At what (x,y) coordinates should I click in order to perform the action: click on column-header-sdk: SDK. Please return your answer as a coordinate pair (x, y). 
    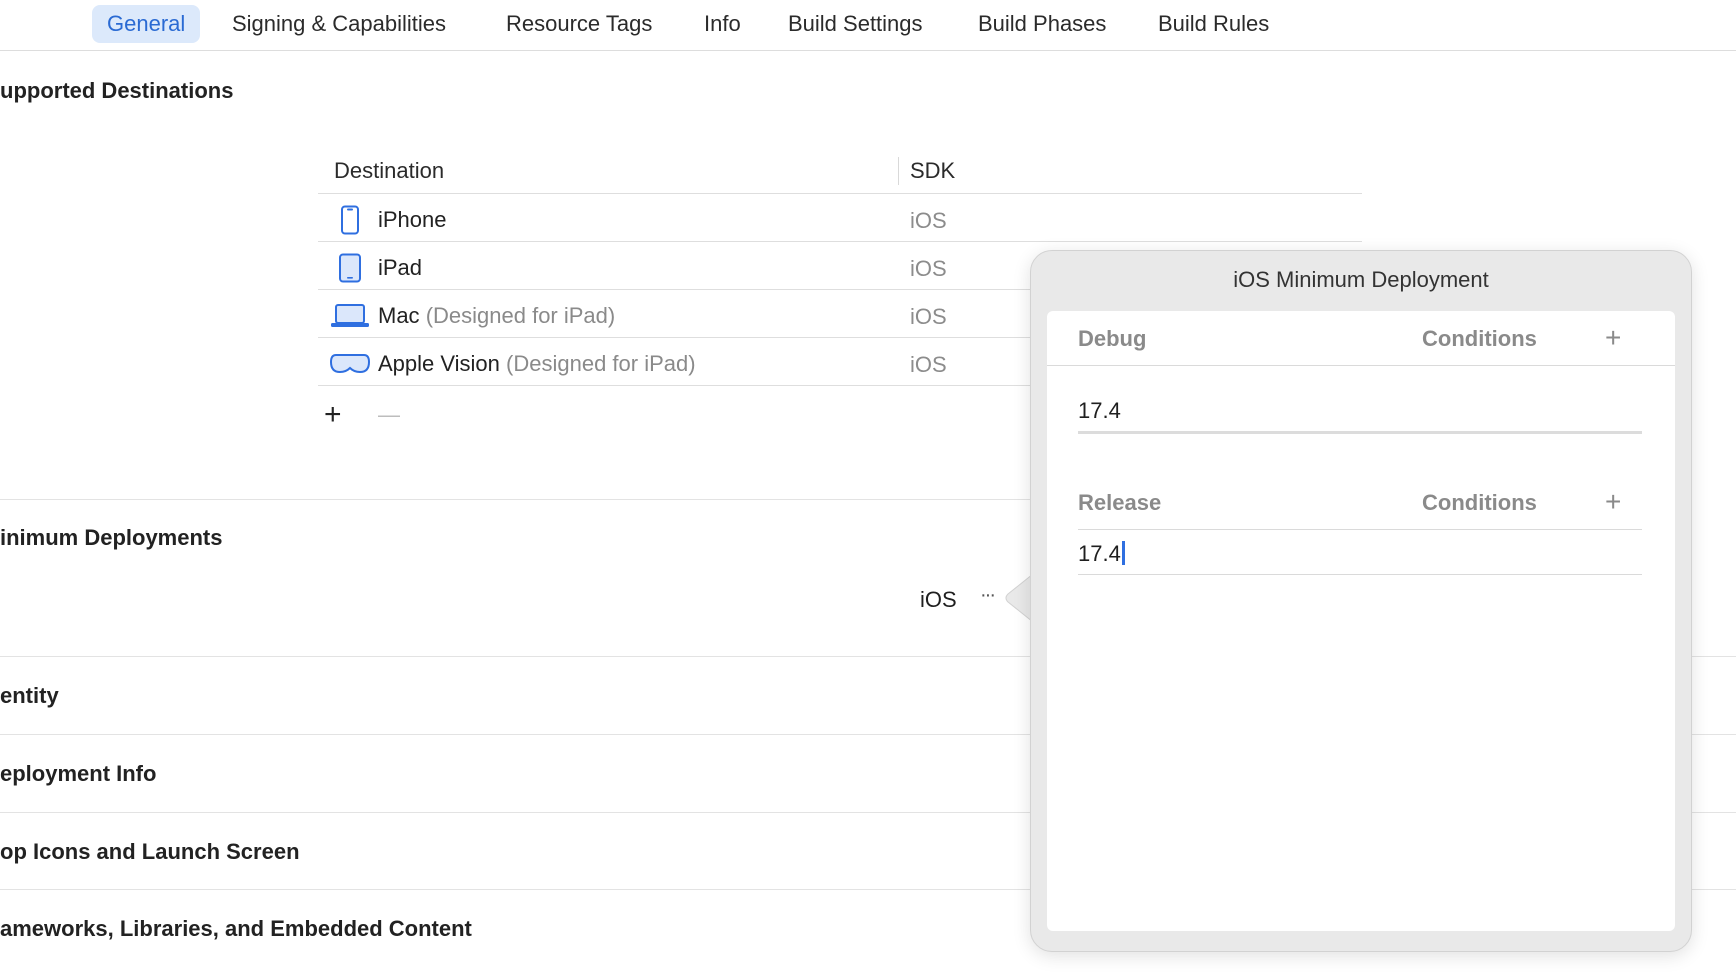
    Looking at the image, I should click on (932, 171).